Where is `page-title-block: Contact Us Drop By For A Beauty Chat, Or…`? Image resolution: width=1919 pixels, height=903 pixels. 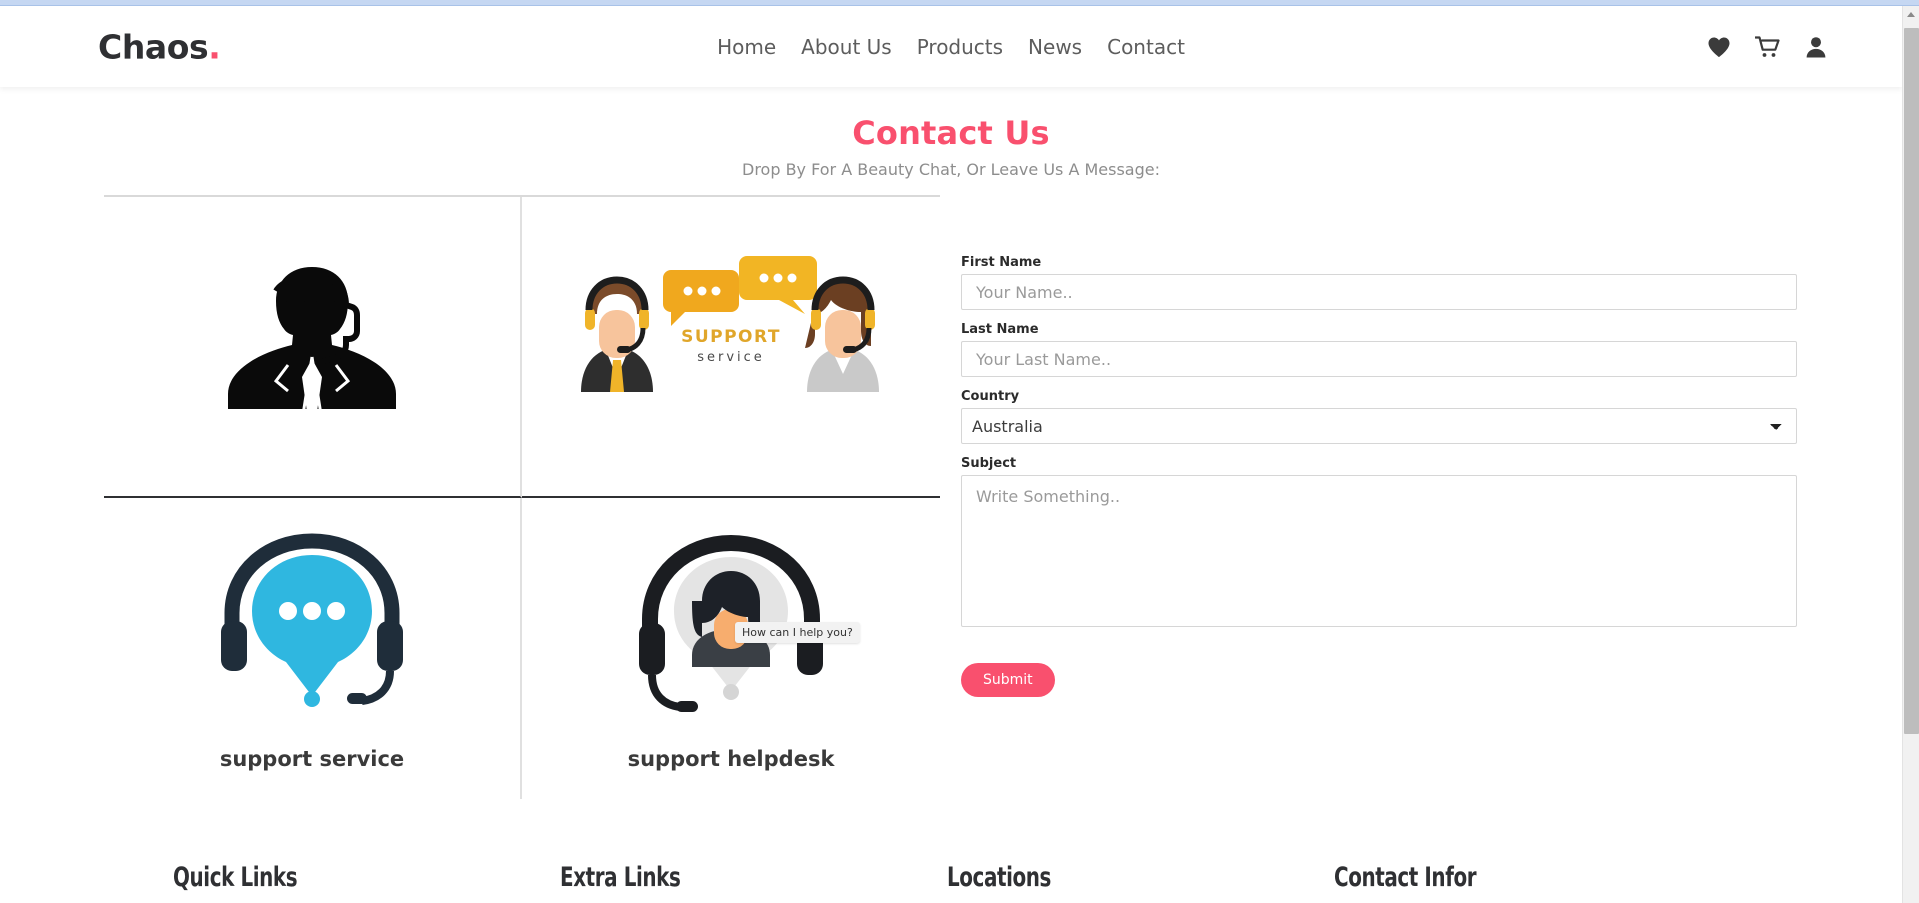 page-title-block: Contact Us Drop By For A Beauty Chat, Or… is located at coordinates (951, 146).